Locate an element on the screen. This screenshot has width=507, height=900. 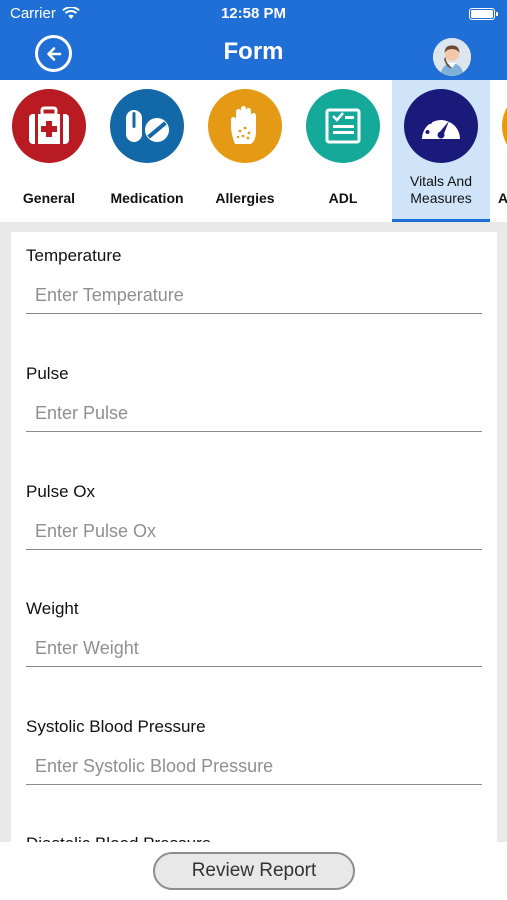
field-label: Temperature is located at coordinates (74, 255).